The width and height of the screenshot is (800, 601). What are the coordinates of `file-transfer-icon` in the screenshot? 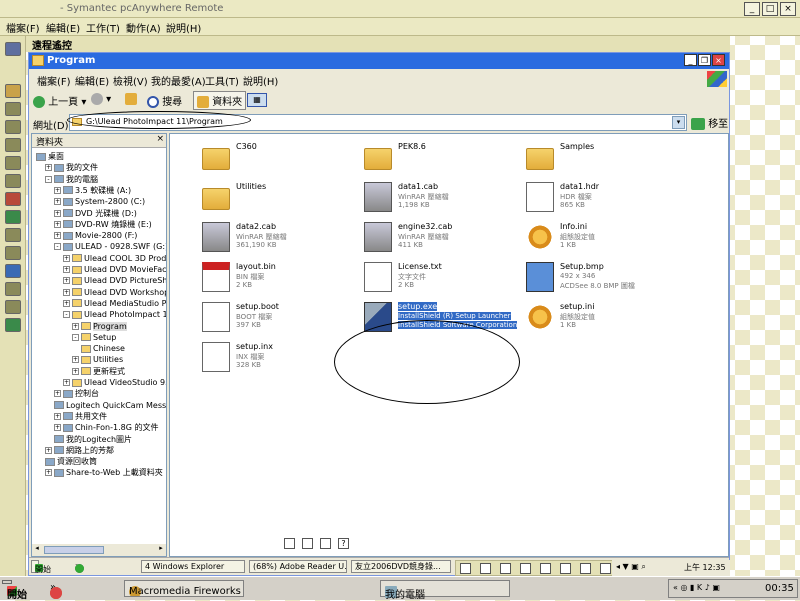 It's located at (13, 235).